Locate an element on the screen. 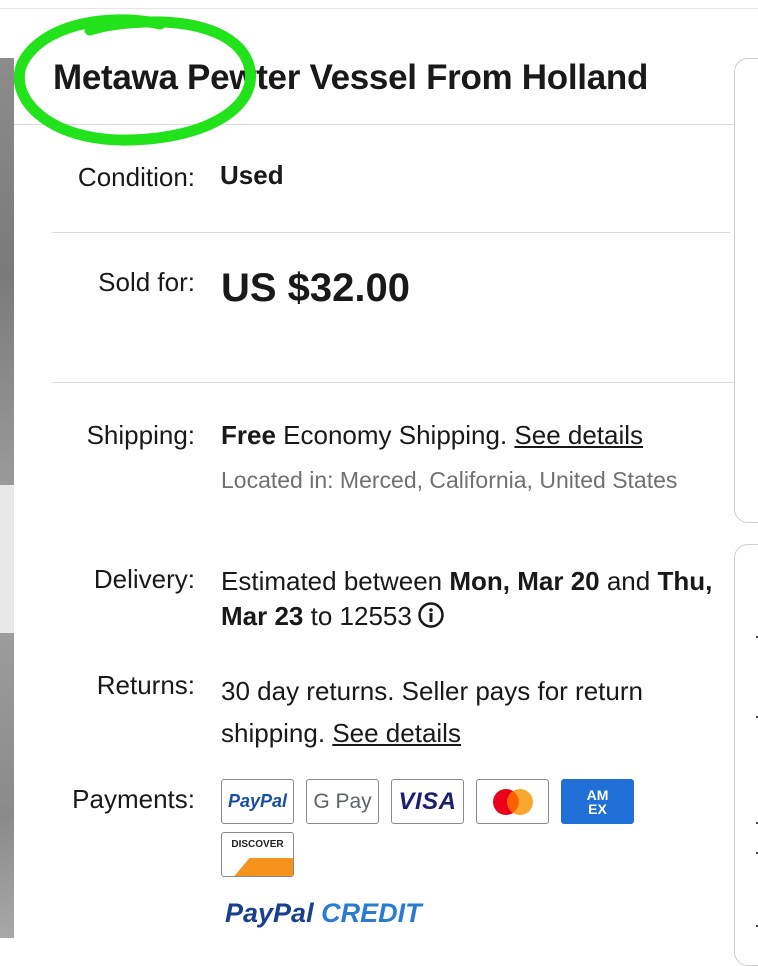 The height and width of the screenshot is (966, 758). sold-price: US $32.00 is located at coordinates (316, 288).